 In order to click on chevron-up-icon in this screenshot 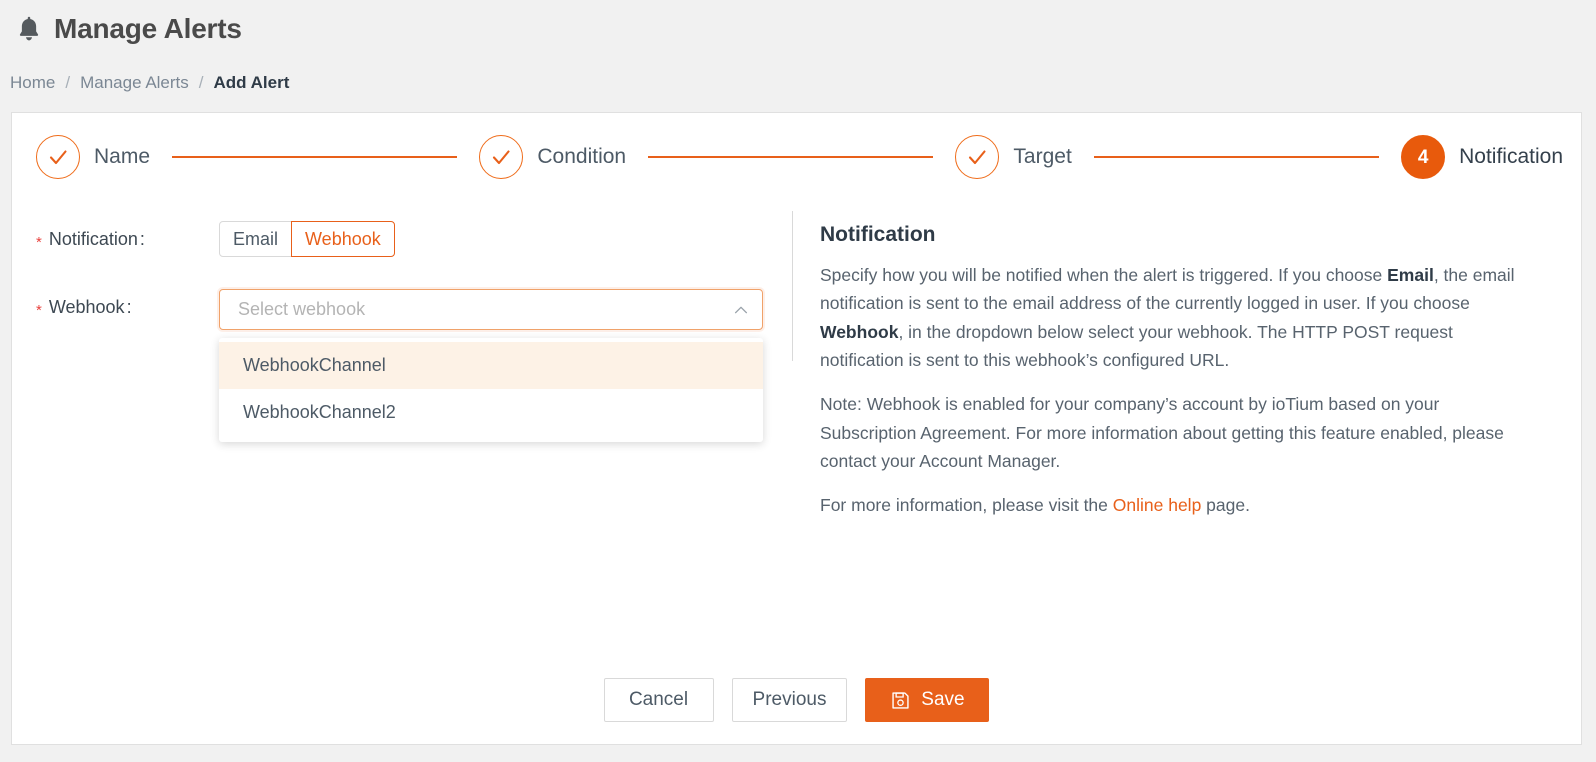, I will do `click(741, 310)`.